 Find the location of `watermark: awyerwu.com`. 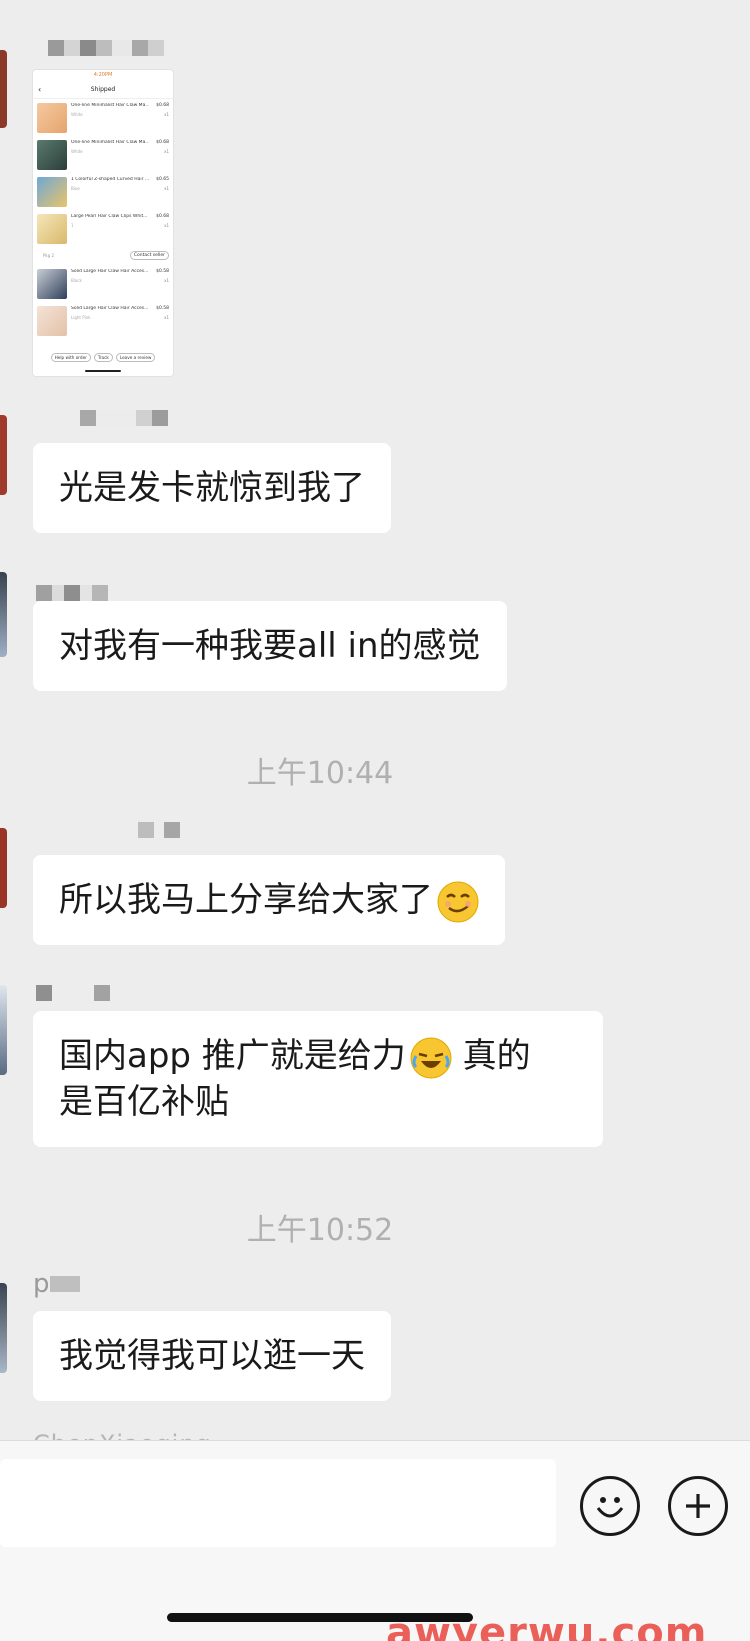

watermark: awyerwu.com is located at coordinates (547, 1625).